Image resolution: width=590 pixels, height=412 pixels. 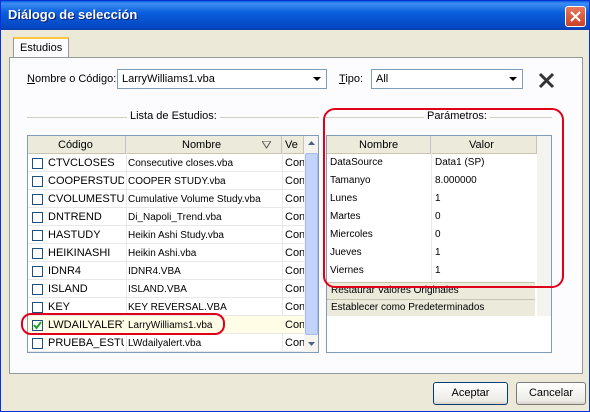 I want to click on table-row: HEIKINASHI Heikin Ashi.vba Con, so click(x=166, y=253).